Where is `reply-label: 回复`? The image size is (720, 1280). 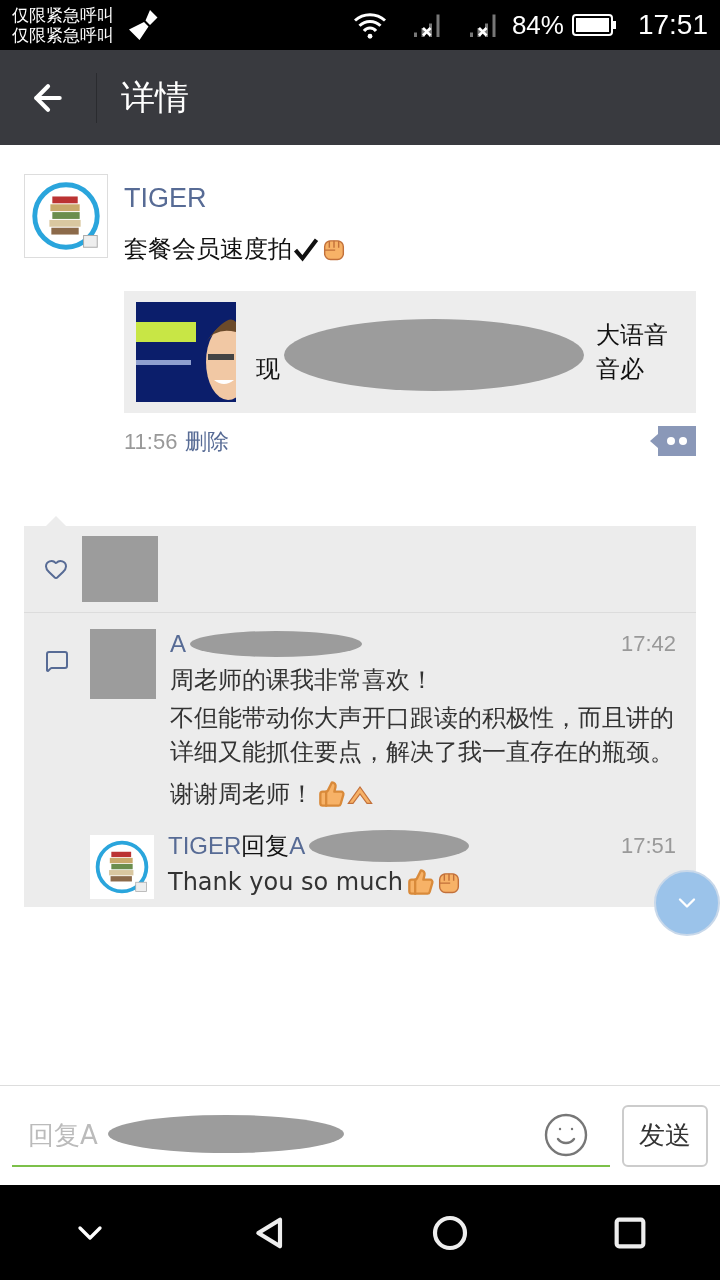 reply-label: 回复 is located at coordinates (265, 846).